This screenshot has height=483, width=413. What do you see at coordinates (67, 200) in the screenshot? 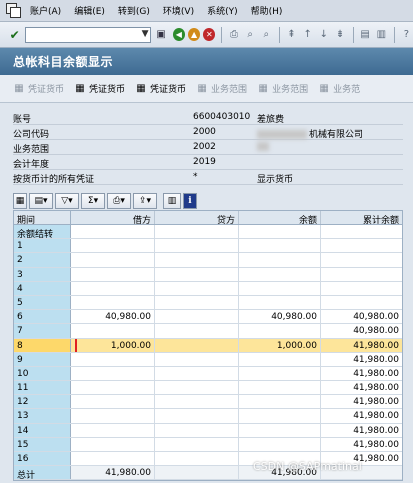
I see `filter-icon: ▽▾` at bounding box center [67, 200].